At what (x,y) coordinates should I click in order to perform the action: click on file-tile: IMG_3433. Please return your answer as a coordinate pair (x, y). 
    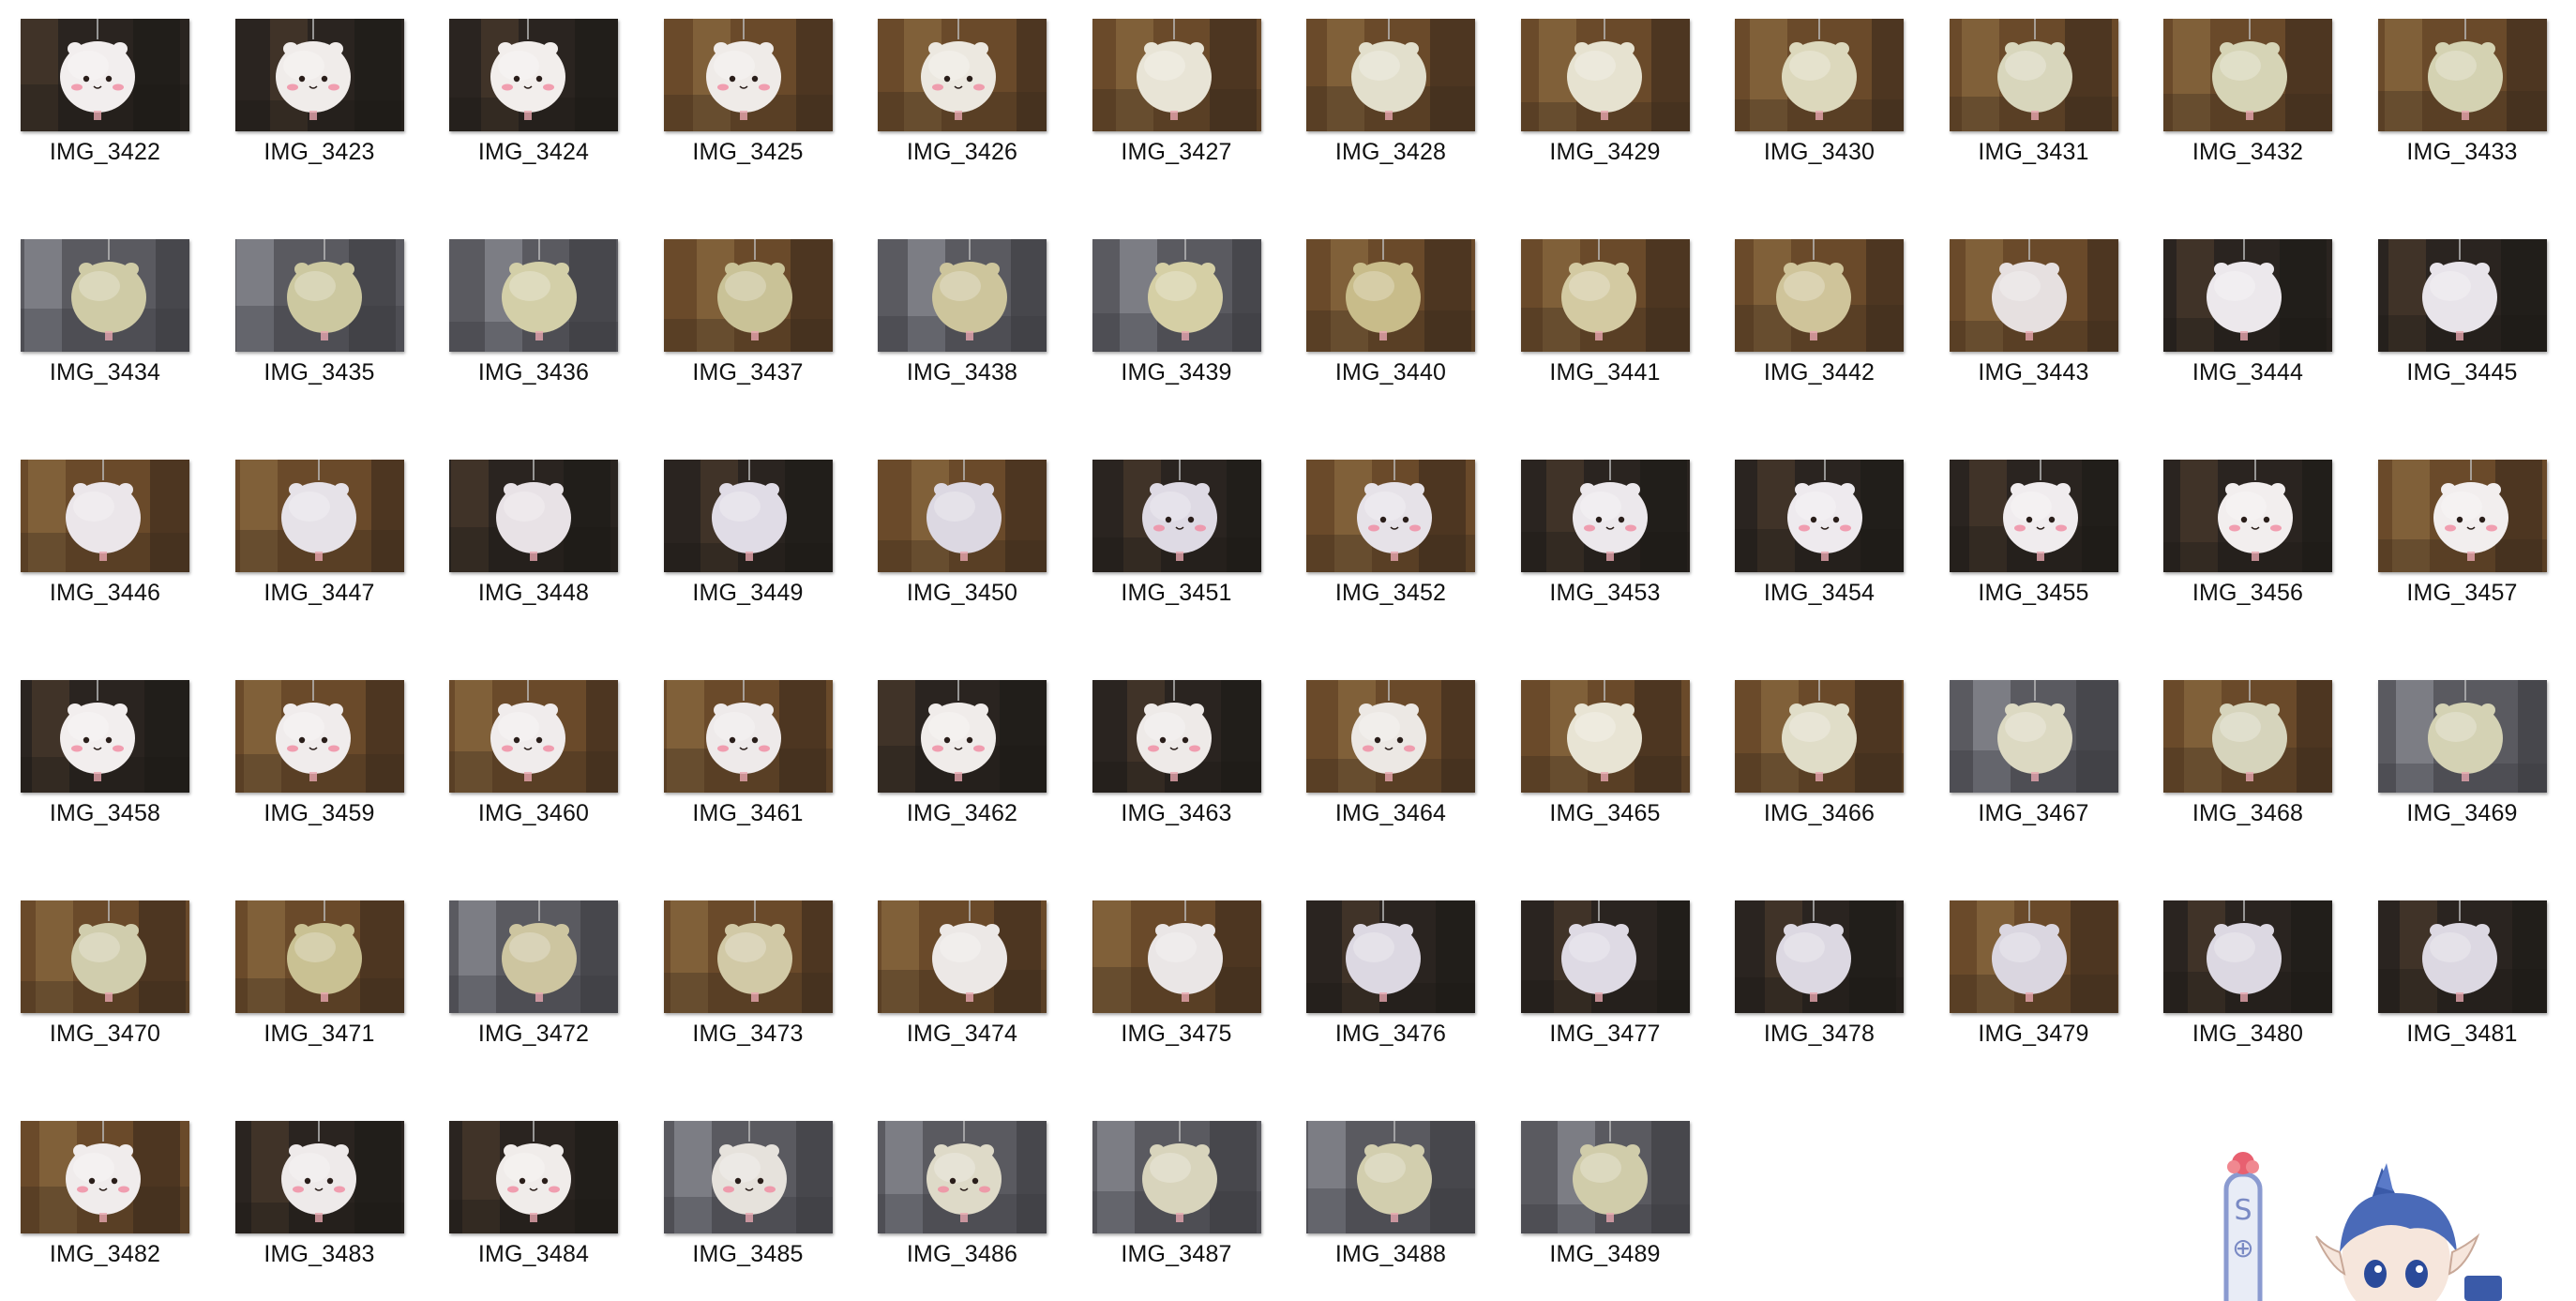
    Looking at the image, I should click on (2460, 100).